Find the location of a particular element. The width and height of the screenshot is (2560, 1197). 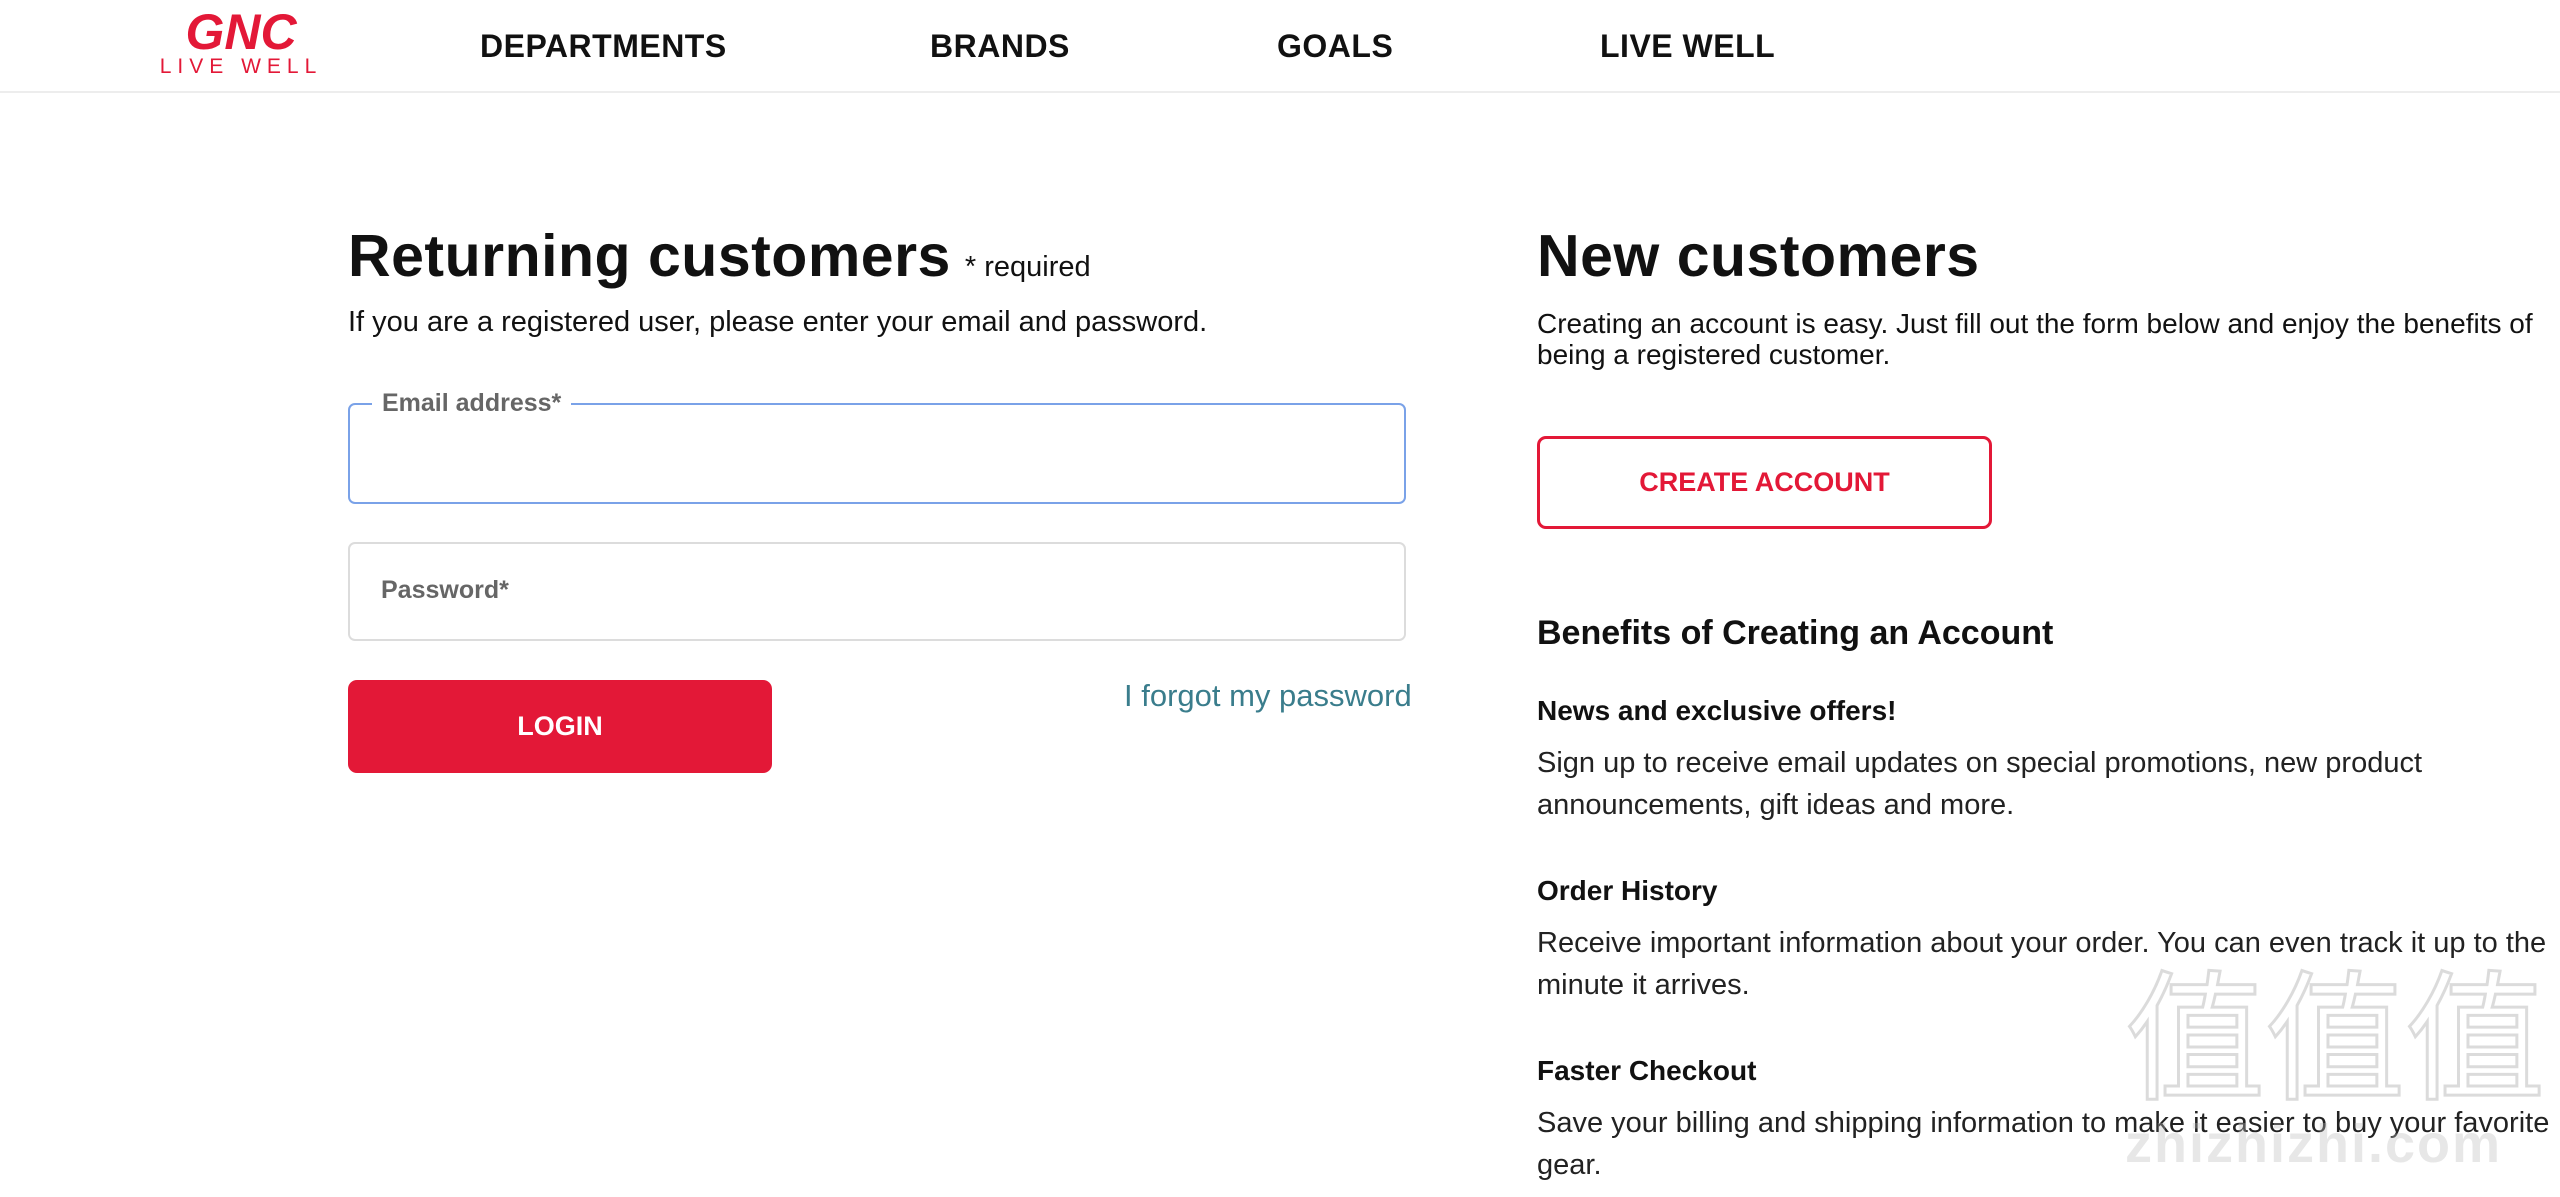

watermark: 值值值 zhizhizhi.com is located at coordinates (2335, 1066).